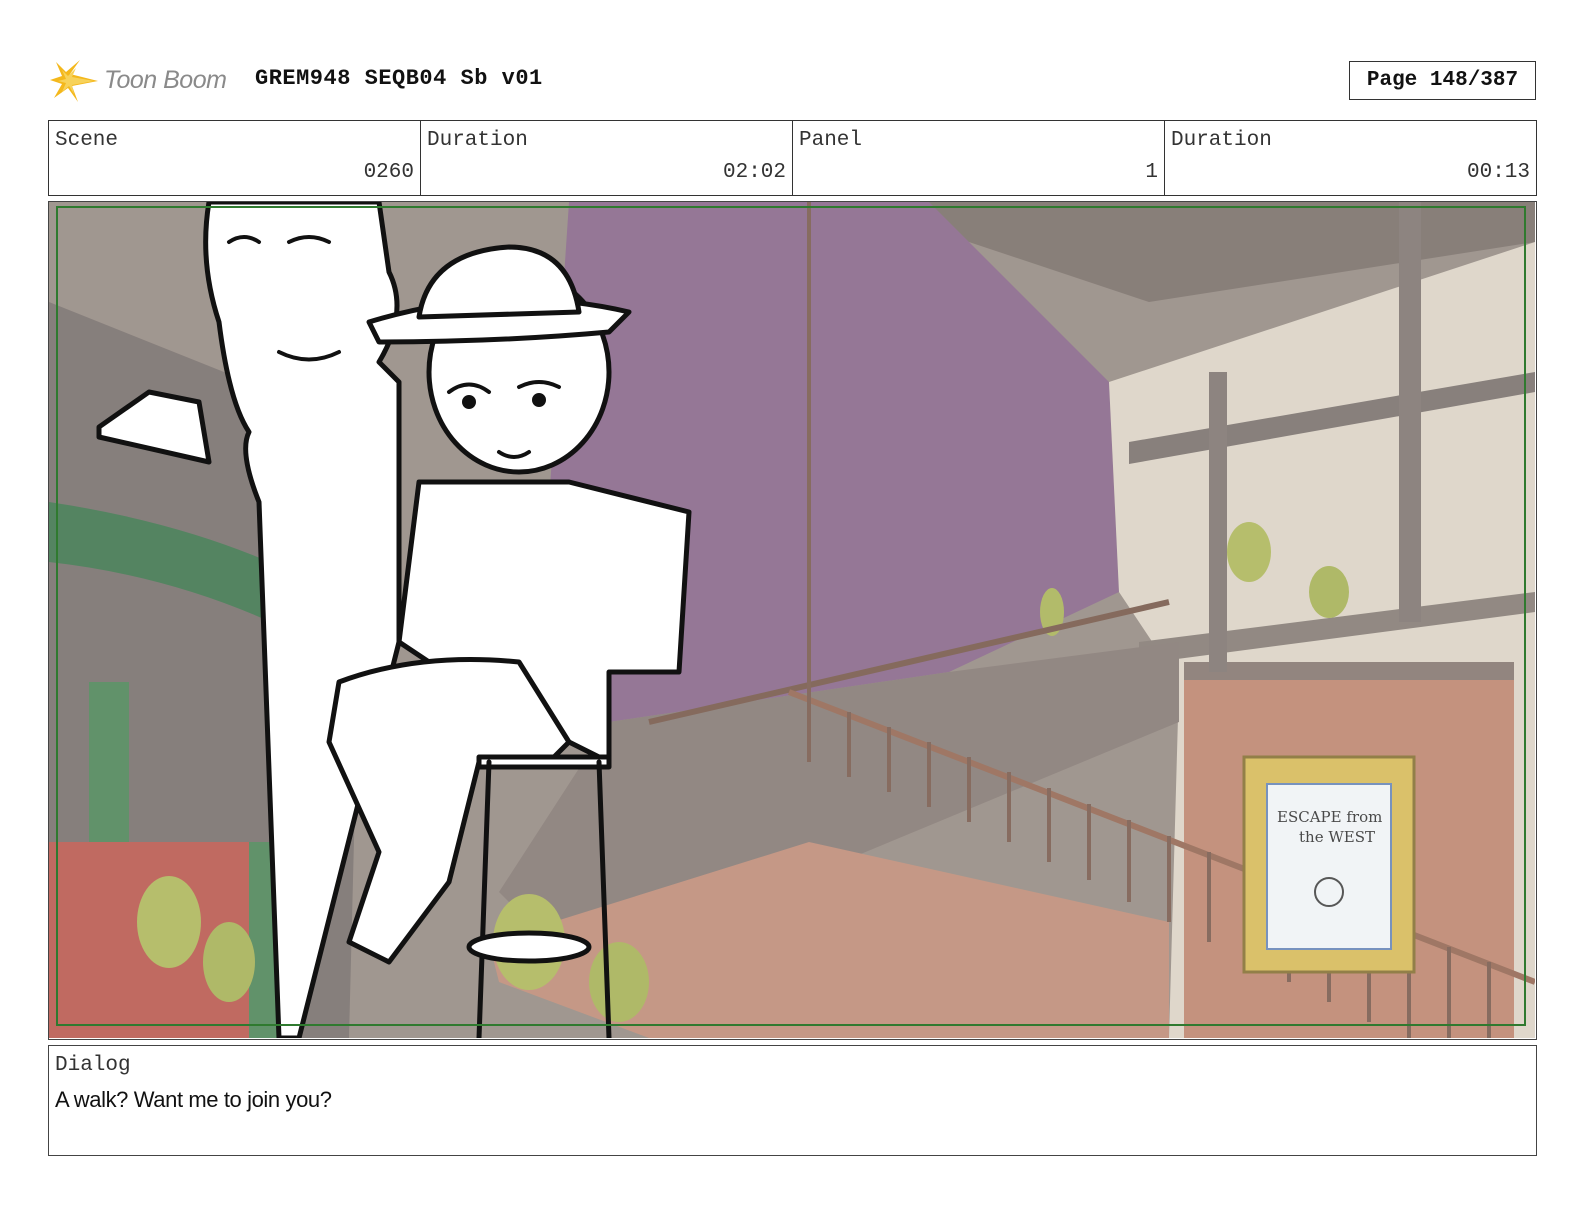 The width and height of the screenshot is (1584, 1224). What do you see at coordinates (1442, 80) in the screenshot?
I see `page-indicator: Page 148/387` at bounding box center [1442, 80].